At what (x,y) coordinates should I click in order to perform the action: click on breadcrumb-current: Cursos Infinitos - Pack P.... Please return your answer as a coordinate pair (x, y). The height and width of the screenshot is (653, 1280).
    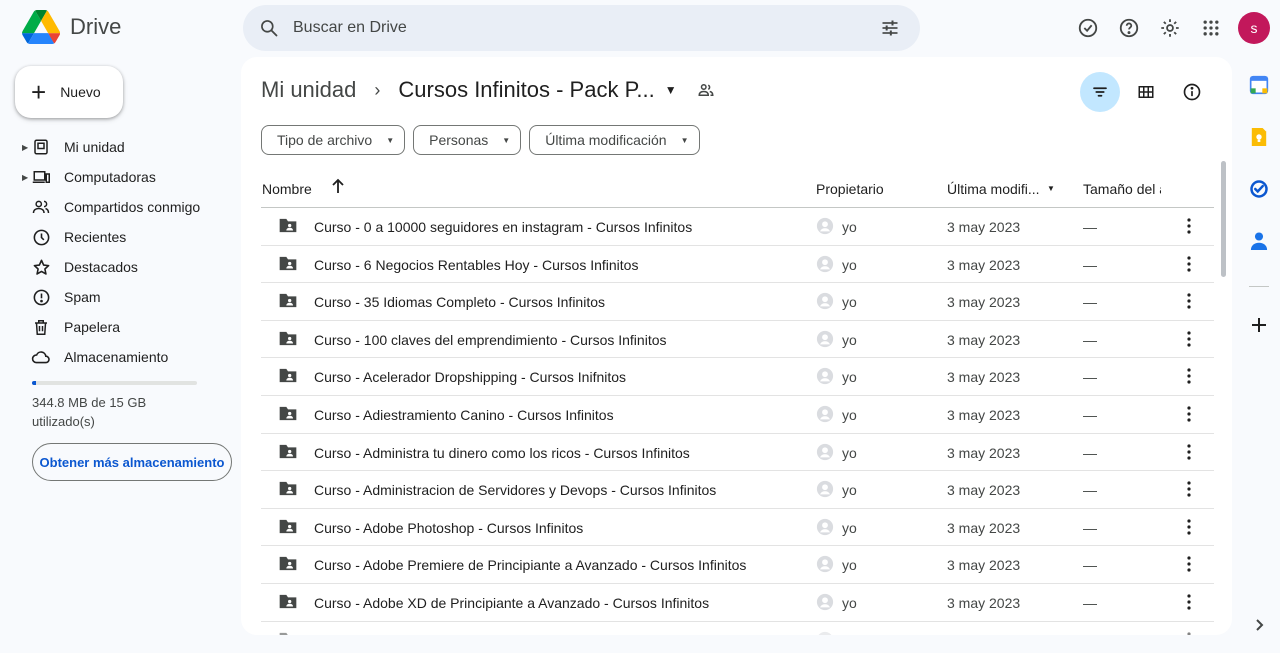
    Looking at the image, I should click on (526, 90).